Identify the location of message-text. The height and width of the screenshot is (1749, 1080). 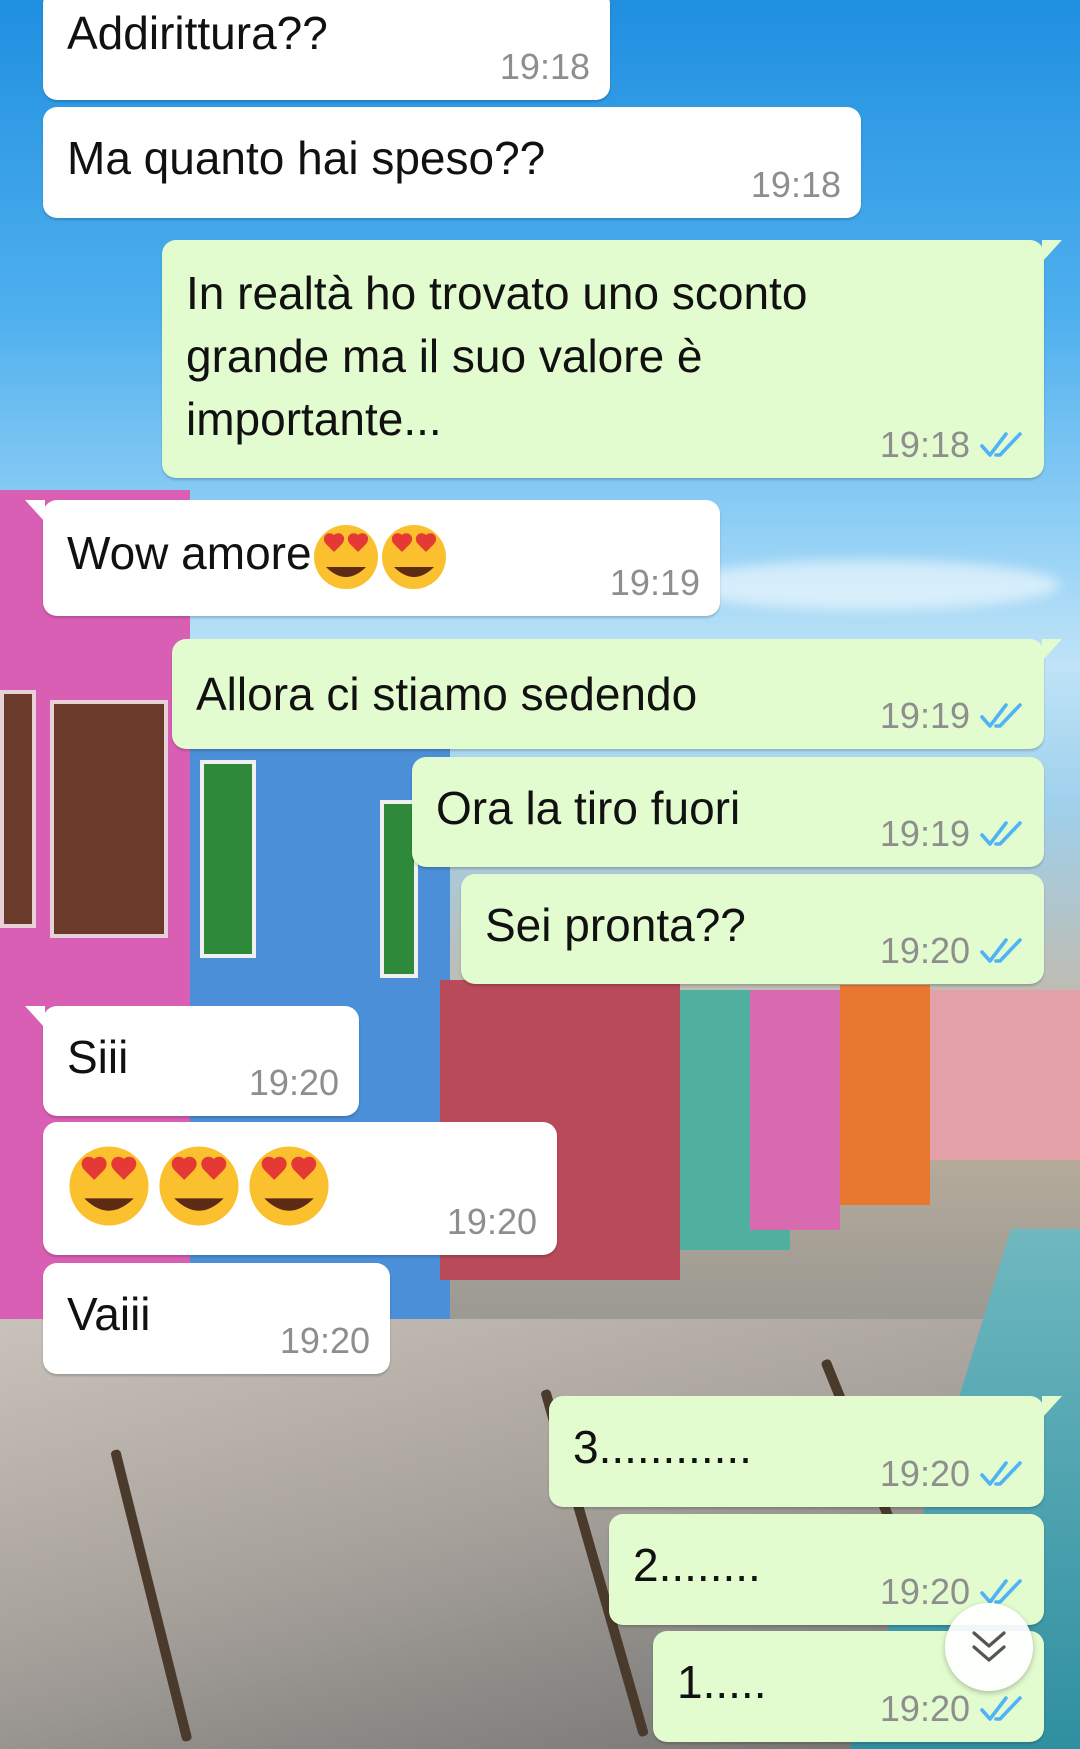
(199, 1186).